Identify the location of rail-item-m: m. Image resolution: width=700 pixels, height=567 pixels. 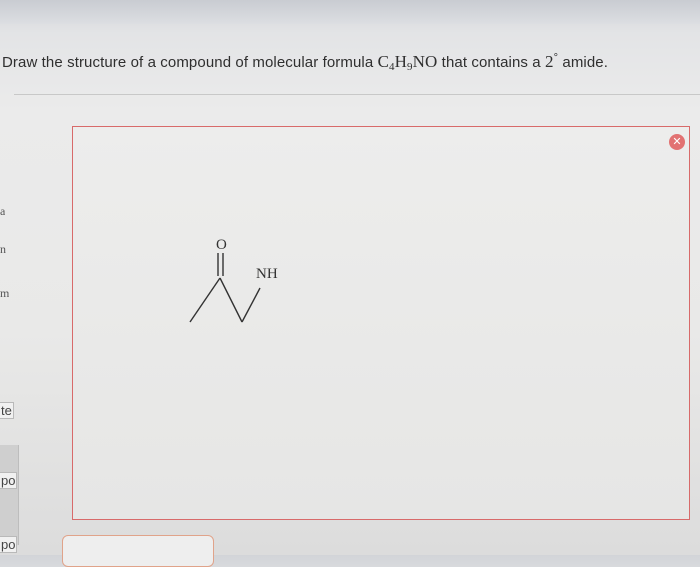
(4, 293).